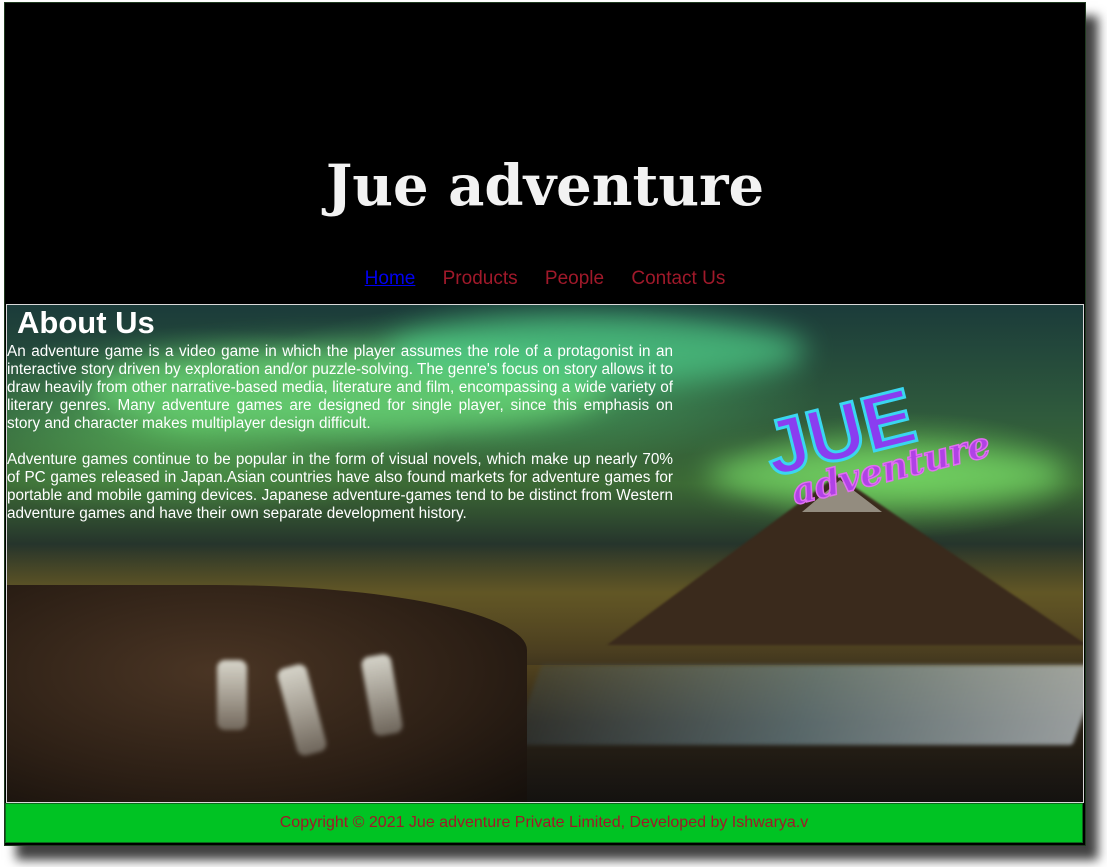 This screenshot has width=1107, height=867. What do you see at coordinates (86, 322) in the screenshot?
I see `about-heading: About Us` at bounding box center [86, 322].